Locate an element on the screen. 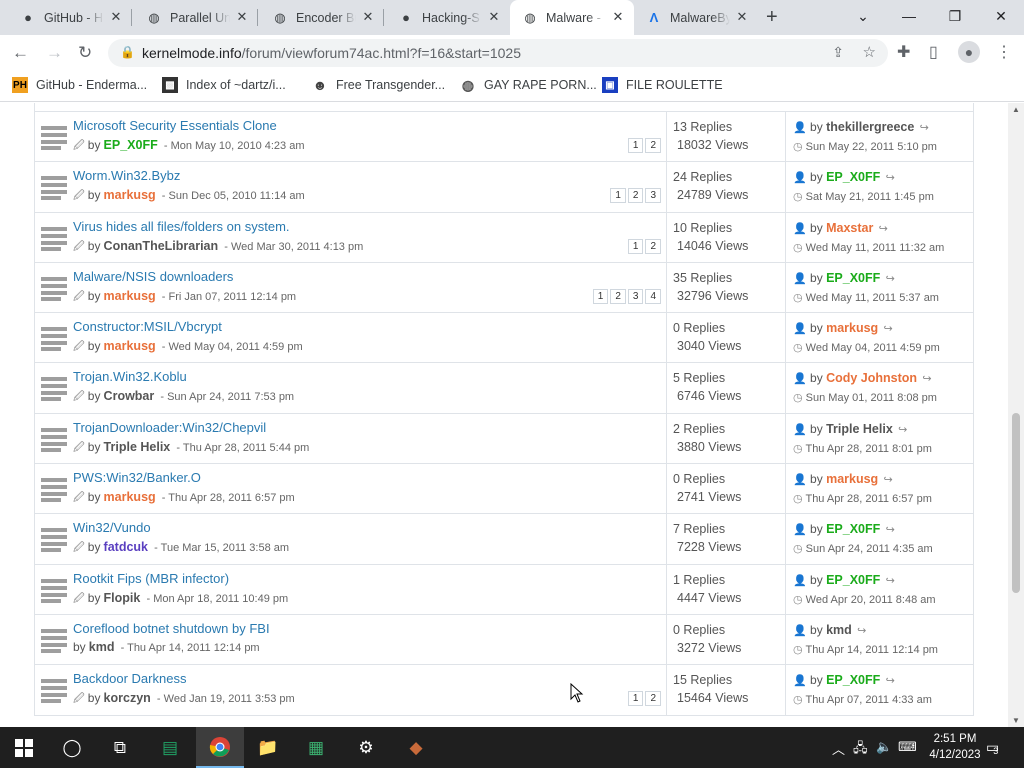  clock: 2:51 PM 4/12/2023 is located at coordinates (955, 747).